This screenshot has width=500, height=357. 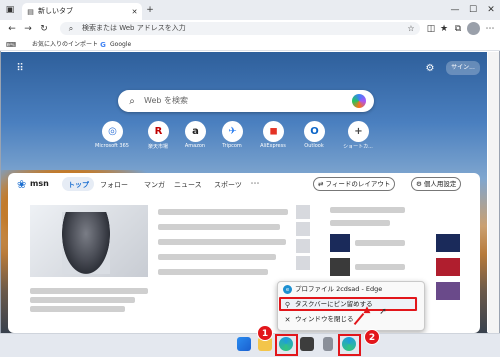 What do you see at coordinates (30, 11) in the screenshot?
I see `tab-favicon-icon: ▤` at bounding box center [30, 11].